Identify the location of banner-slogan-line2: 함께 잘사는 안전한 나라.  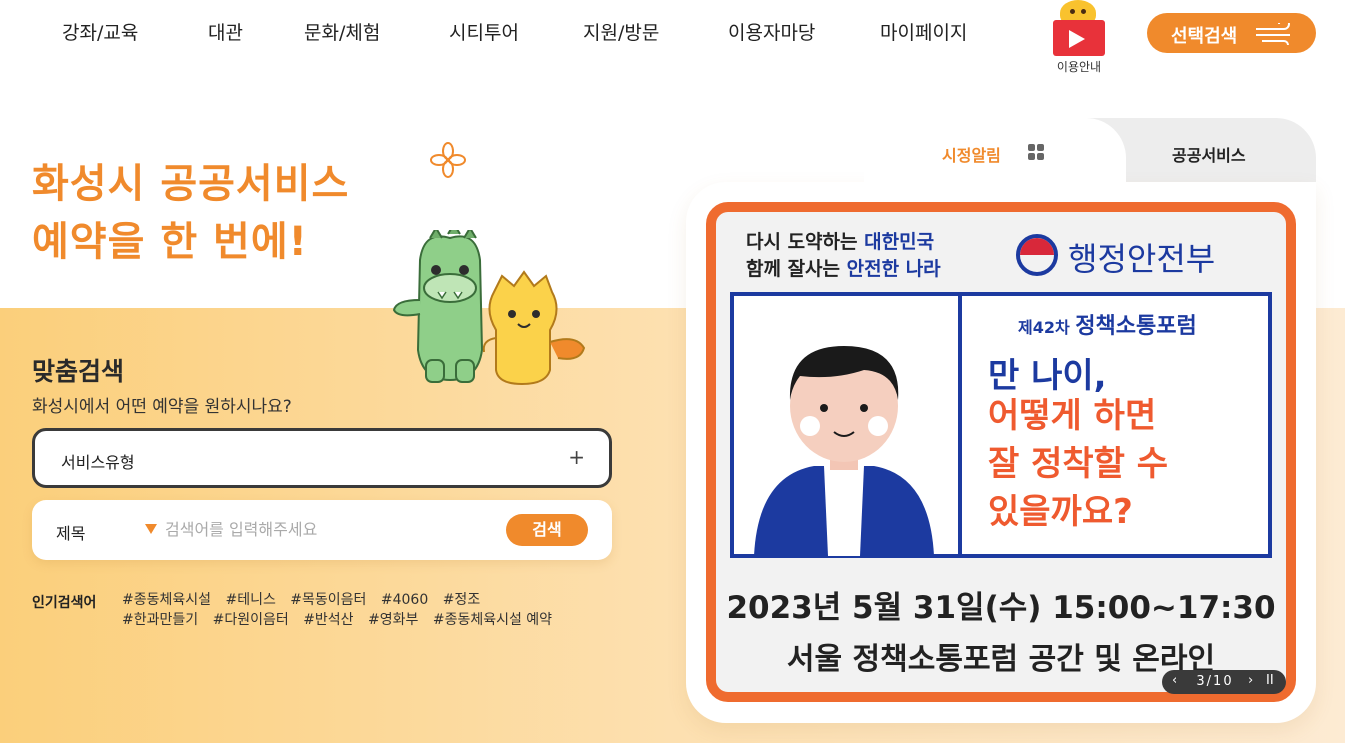
(843, 269).